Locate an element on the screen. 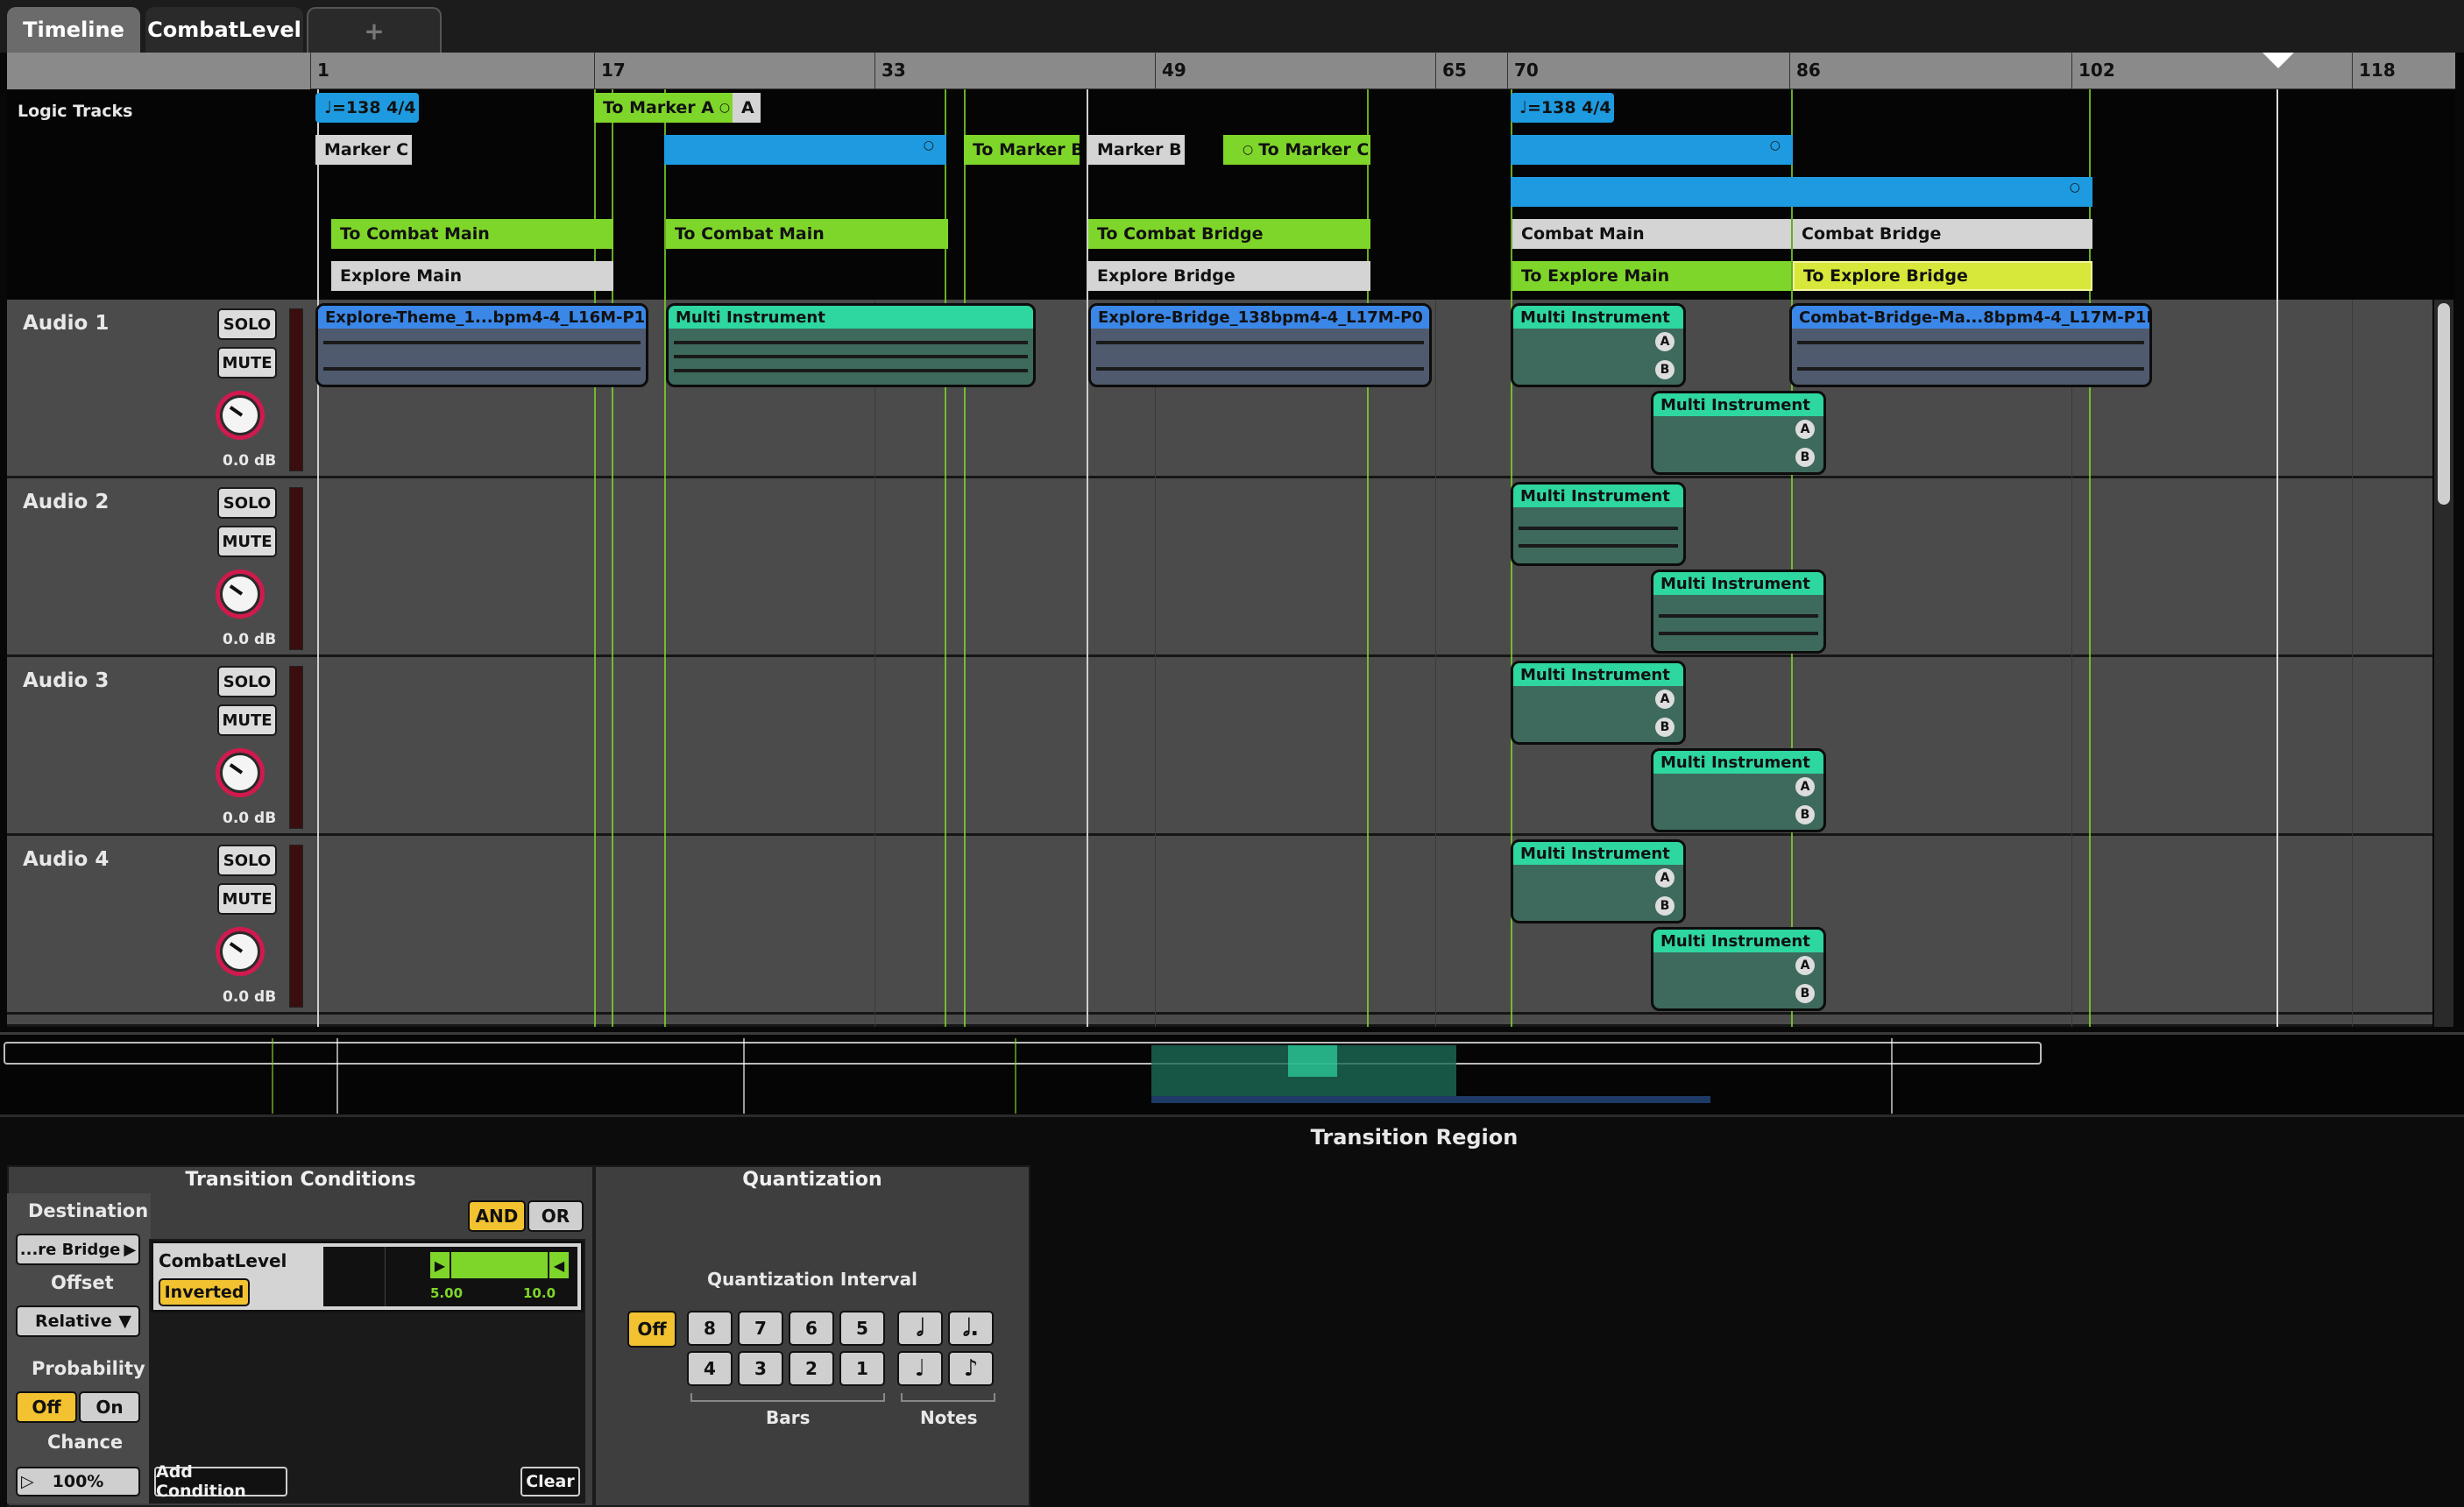  vertical-scrollbar is located at coordinates (2443, 663).